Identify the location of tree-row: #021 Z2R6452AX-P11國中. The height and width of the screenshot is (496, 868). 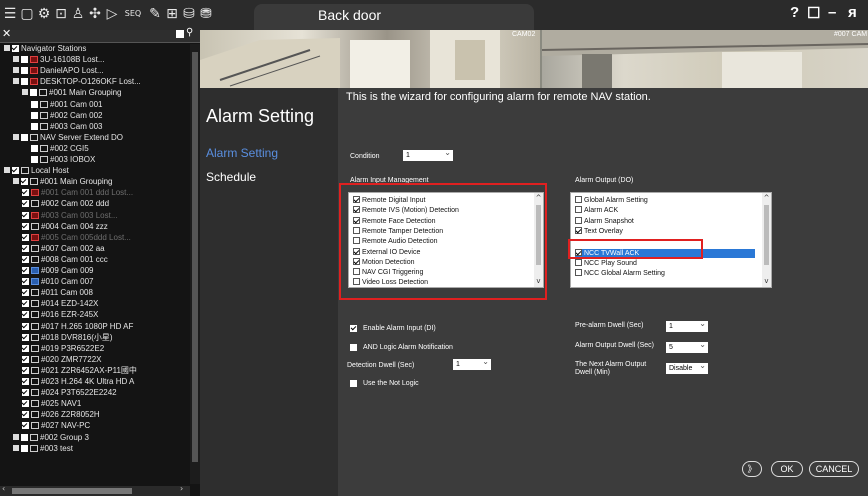
(79, 371).